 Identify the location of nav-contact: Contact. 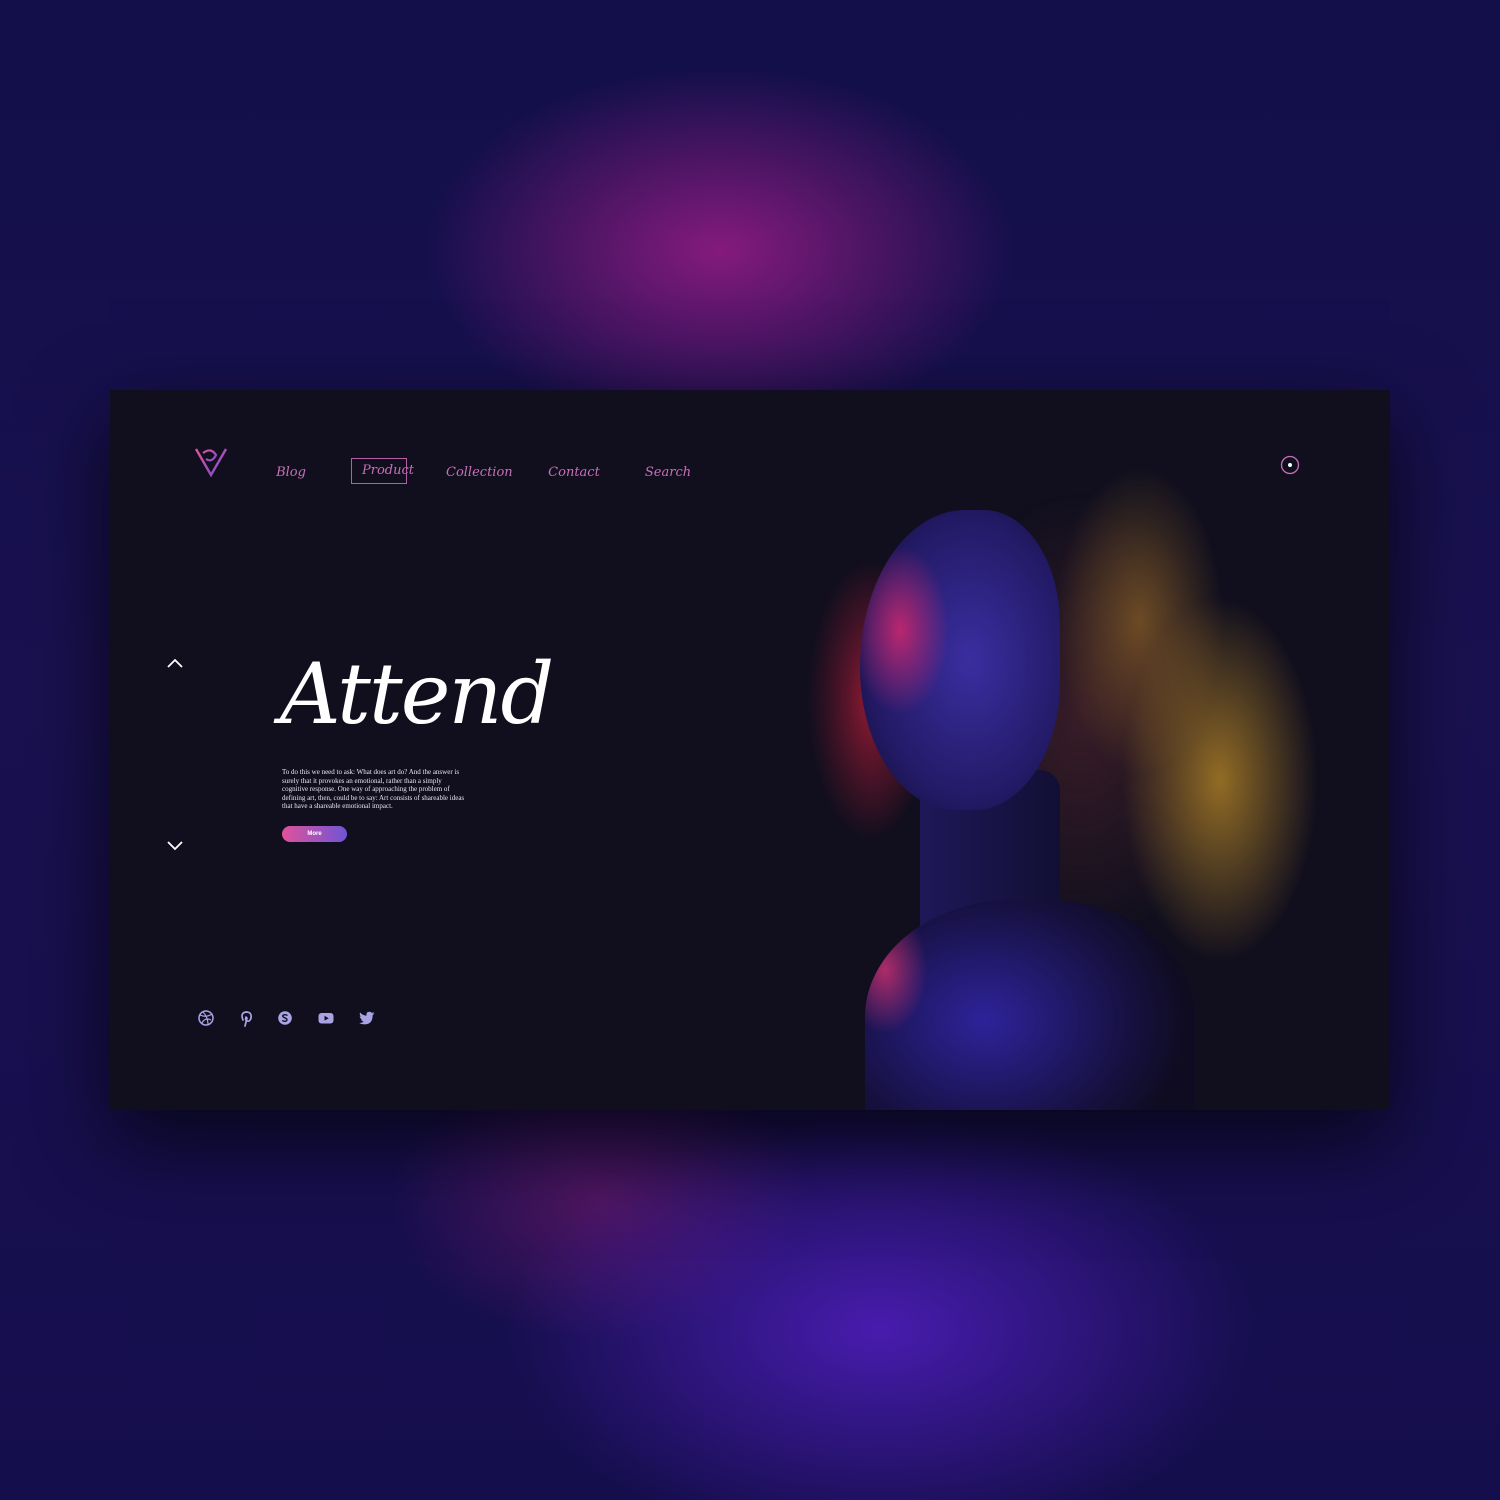
(574, 473).